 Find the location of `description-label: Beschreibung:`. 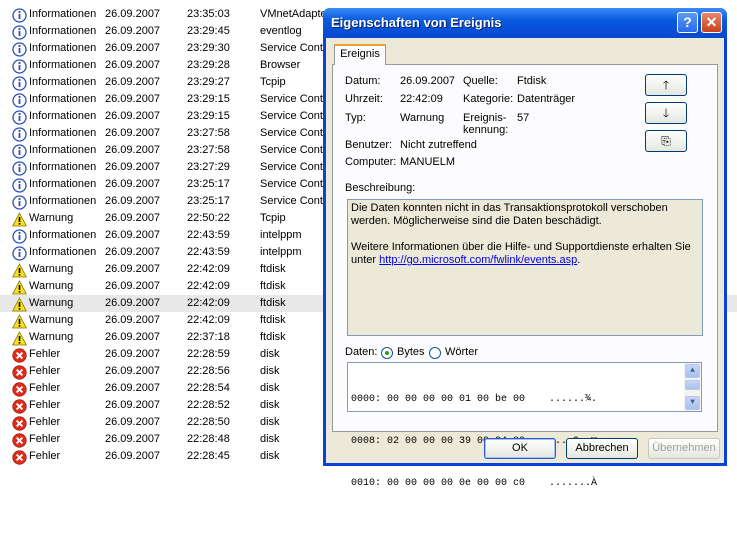

description-label: Beschreibung: is located at coordinates (380, 188).